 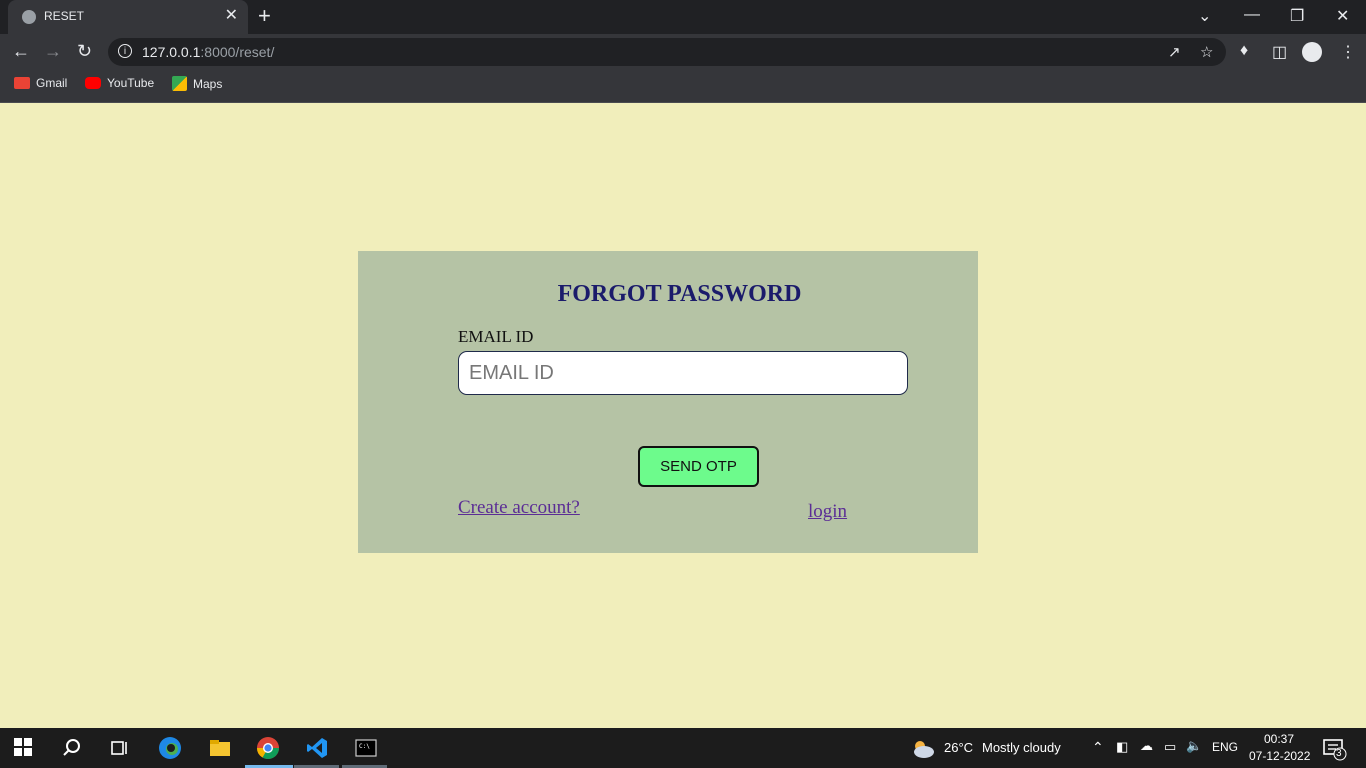 I want to click on back-icon: ←, so click(x=21, y=51).